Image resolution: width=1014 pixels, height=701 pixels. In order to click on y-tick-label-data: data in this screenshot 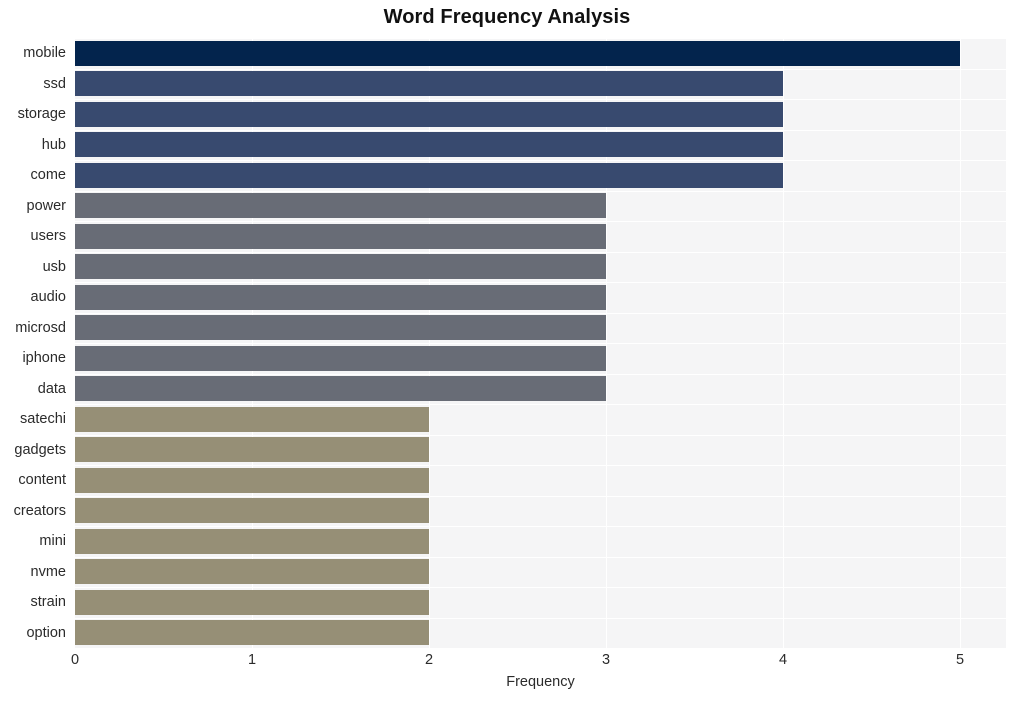, I will do `click(51, 388)`.